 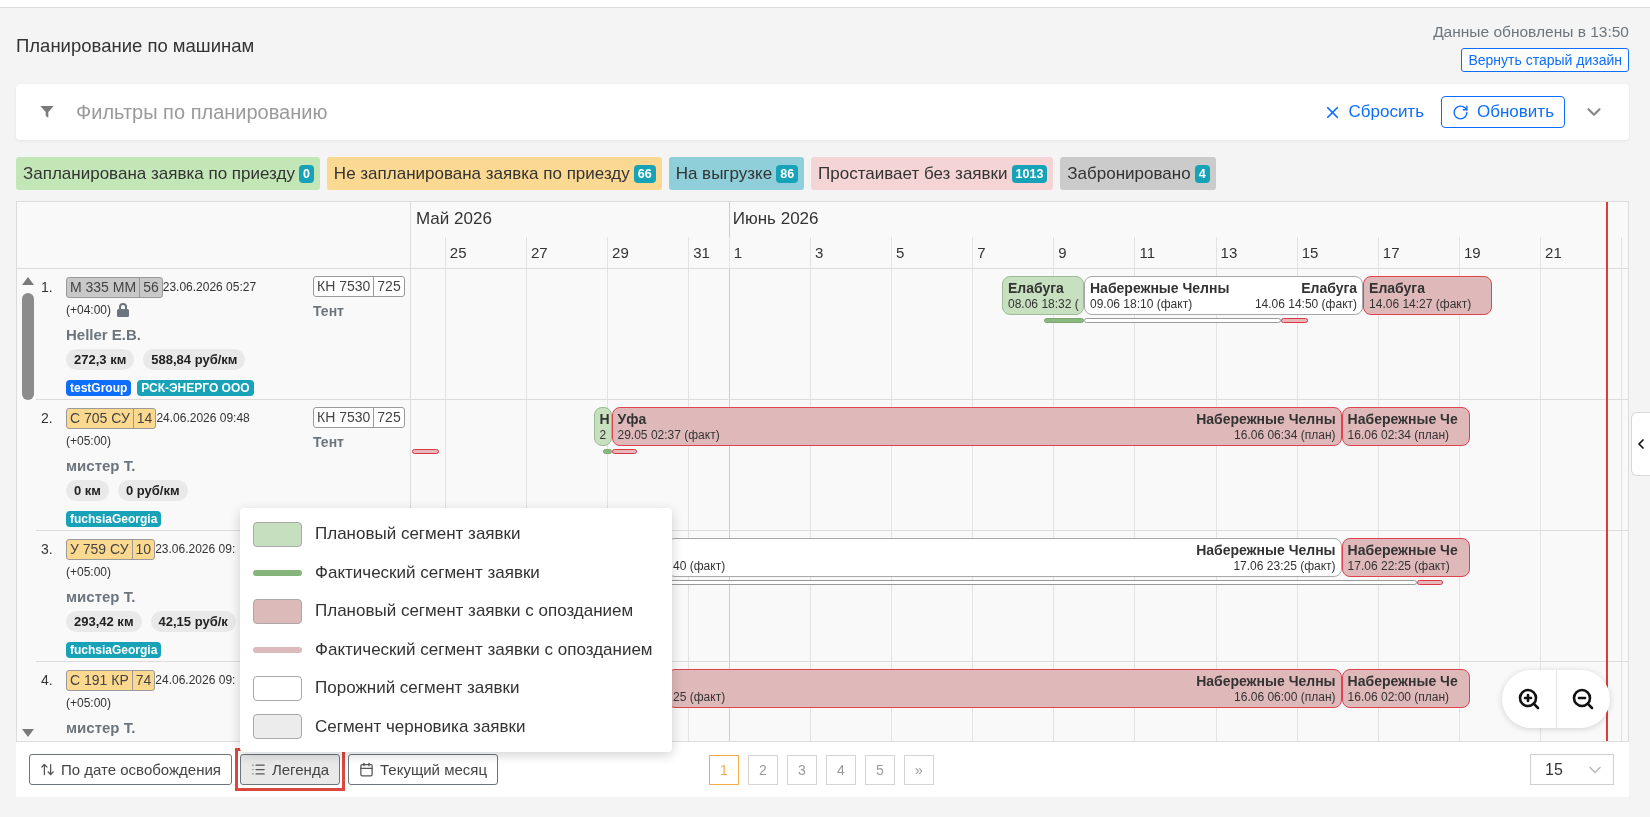 I want to click on day-label: 1, so click(x=738, y=253).